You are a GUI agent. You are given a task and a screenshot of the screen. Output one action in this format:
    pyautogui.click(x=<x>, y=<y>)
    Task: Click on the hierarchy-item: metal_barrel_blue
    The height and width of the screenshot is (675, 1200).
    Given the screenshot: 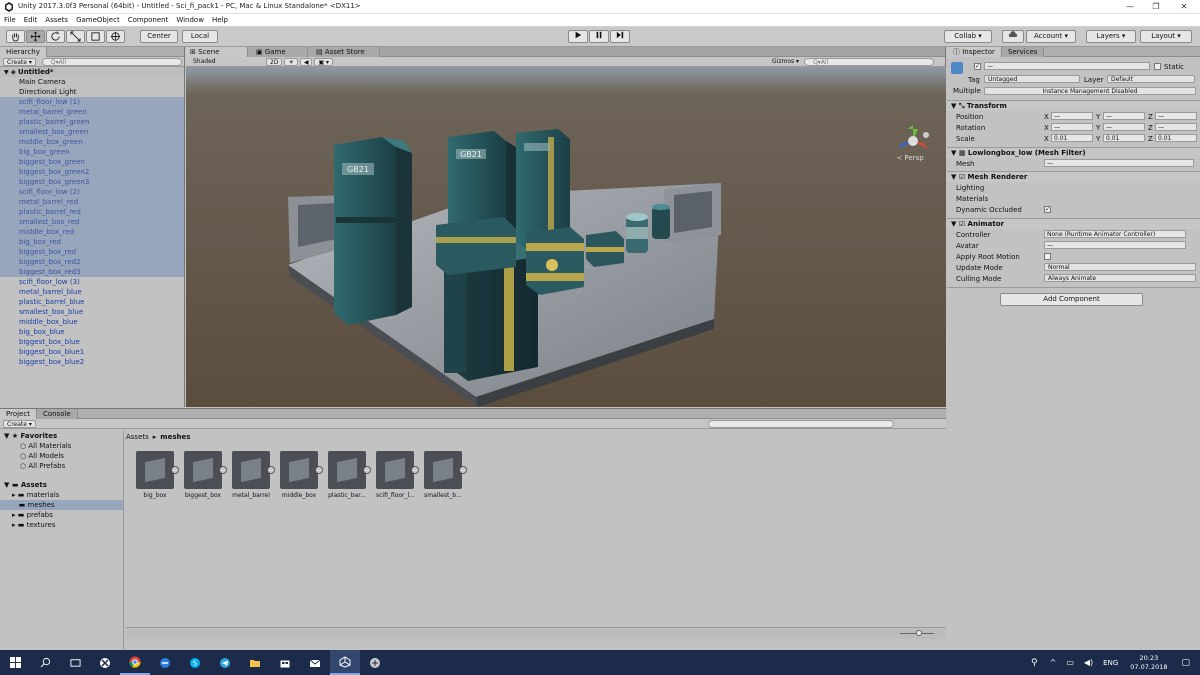 What is the action you would take?
    pyautogui.click(x=92, y=292)
    